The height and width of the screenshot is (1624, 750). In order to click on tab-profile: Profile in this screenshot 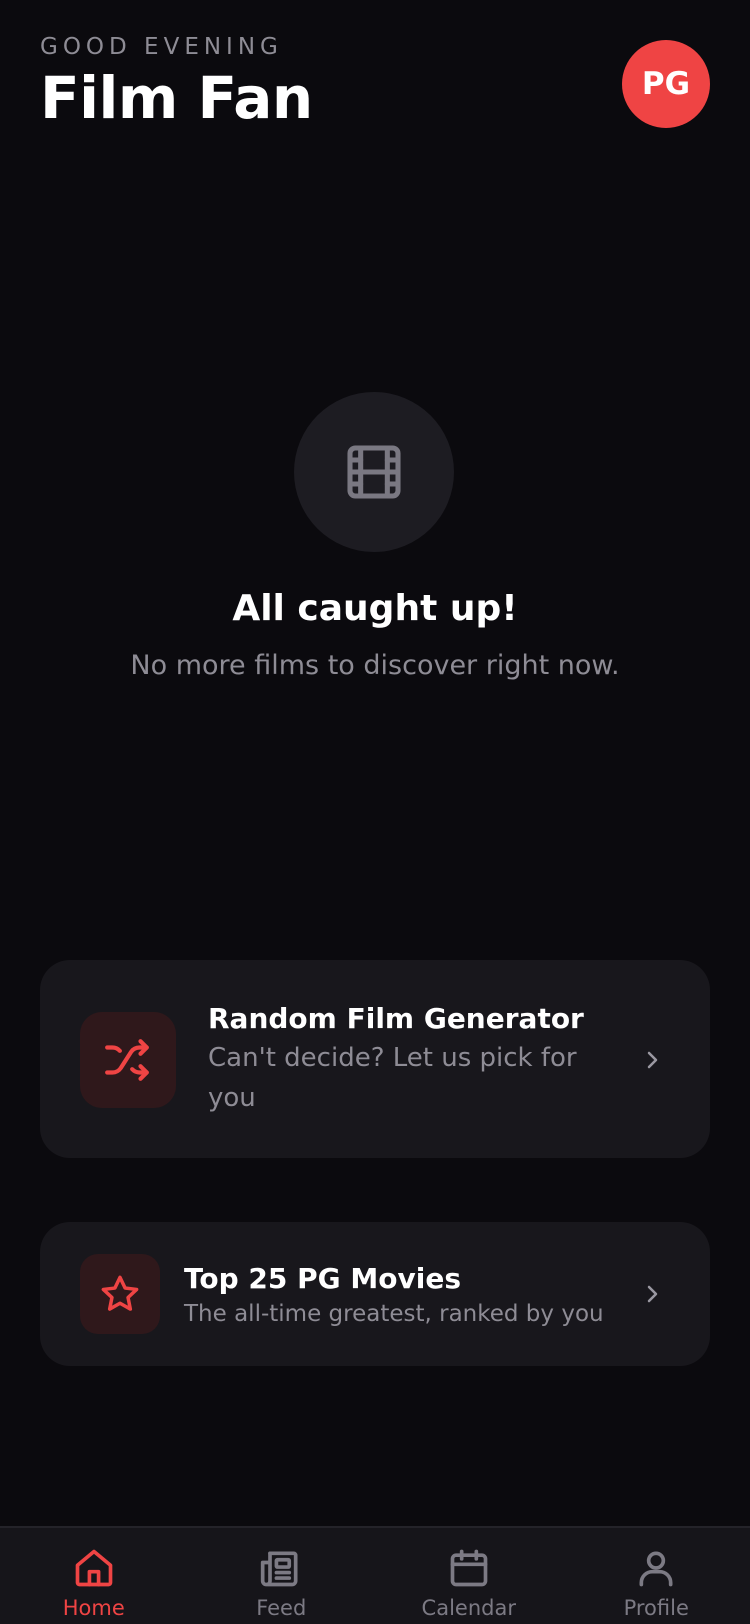, I will do `click(656, 1576)`.